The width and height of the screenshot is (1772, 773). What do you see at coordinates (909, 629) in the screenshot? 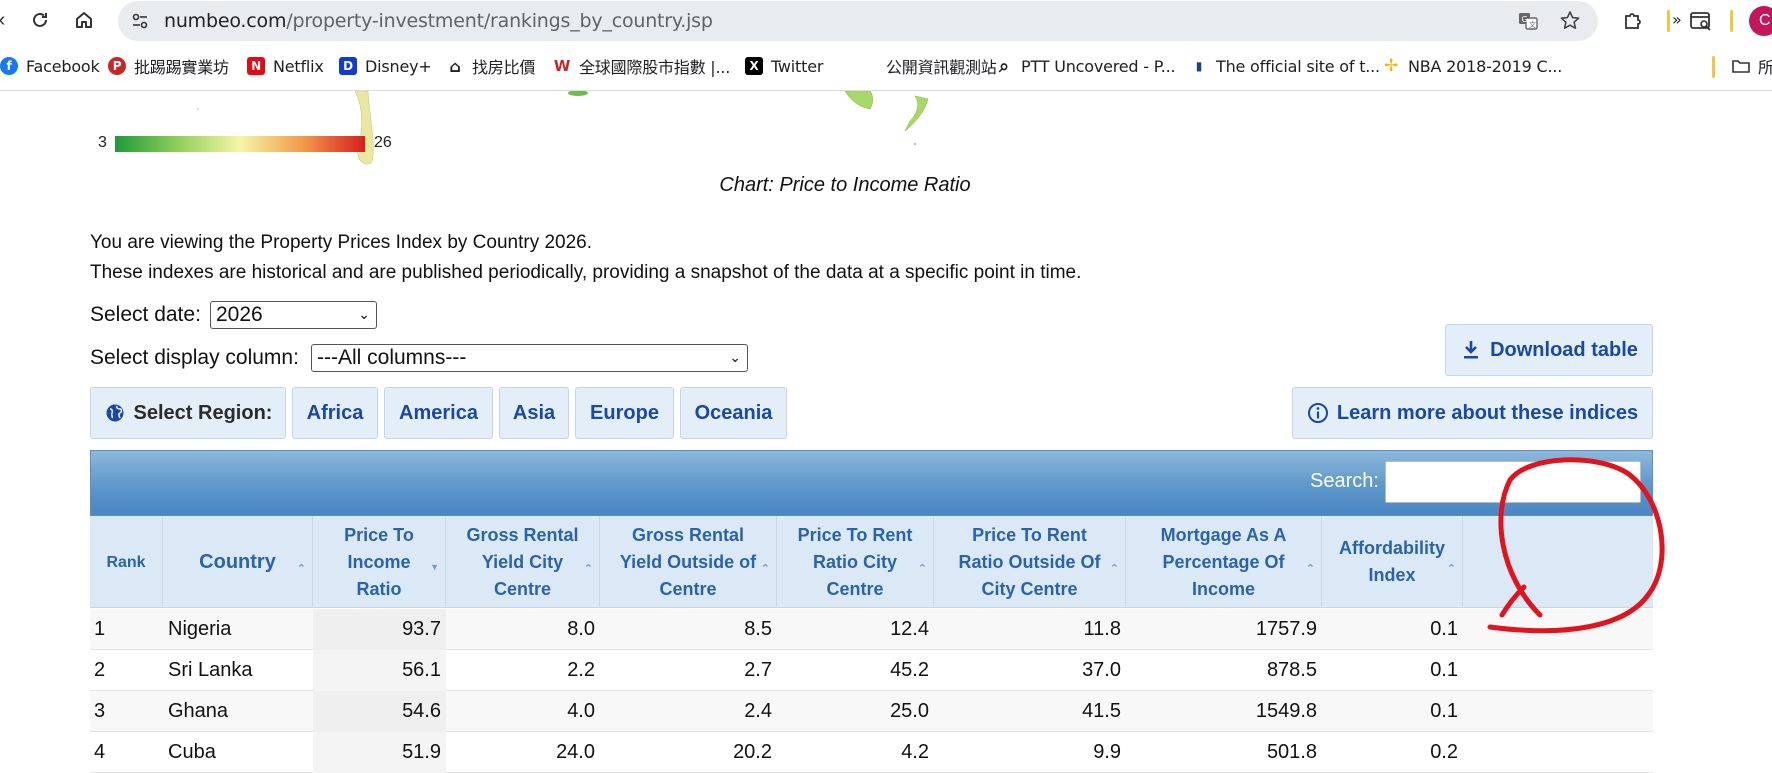
I see `cell-price-to-rent-city: 12.4` at bounding box center [909, 629].